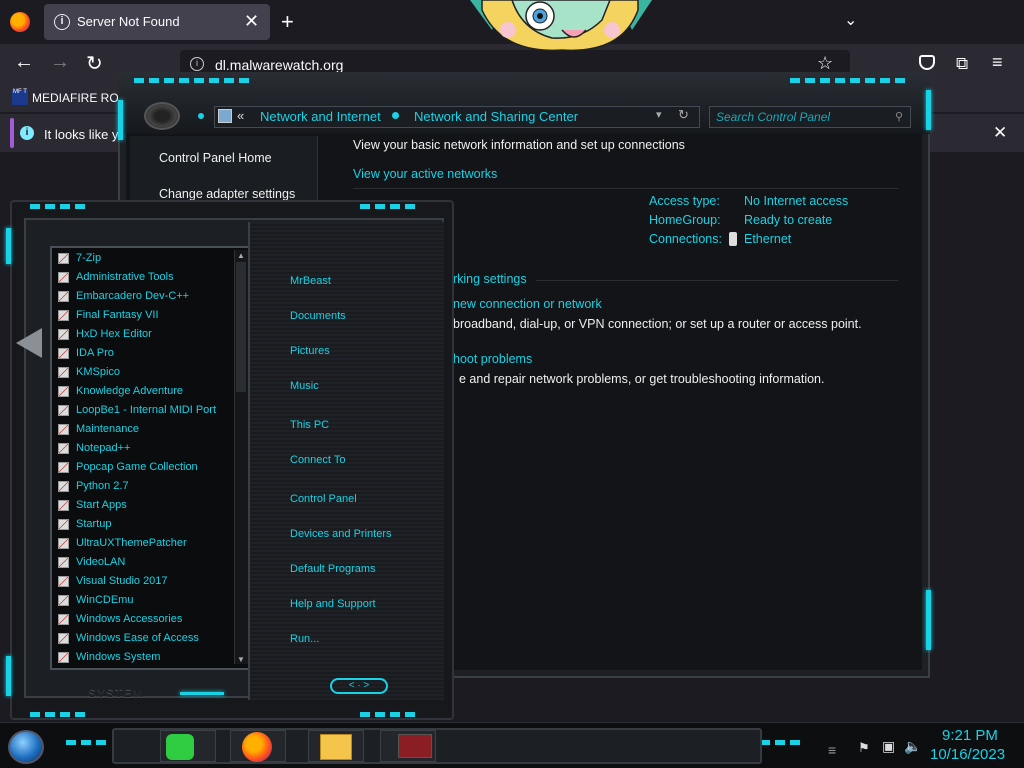  I want to click on task-change-adapter-settings: Change adapter settings, so click(227, 194).